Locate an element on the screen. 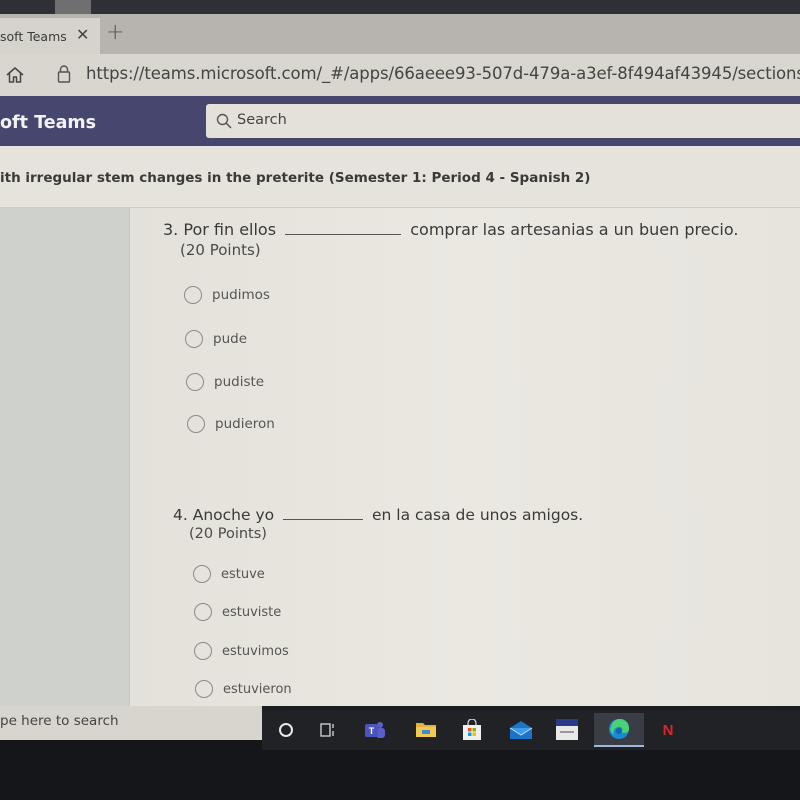 This screenshot has width=800, height=800. file-explorer-icon is located at coordinates (426, 730).